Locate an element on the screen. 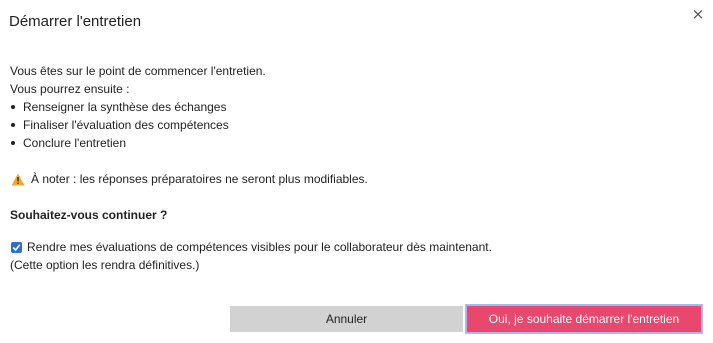 The height and width of the screenshot is (343, 713). confirm-question: Souhaitez-vous continuer ? is located at coordinates (89, 215).